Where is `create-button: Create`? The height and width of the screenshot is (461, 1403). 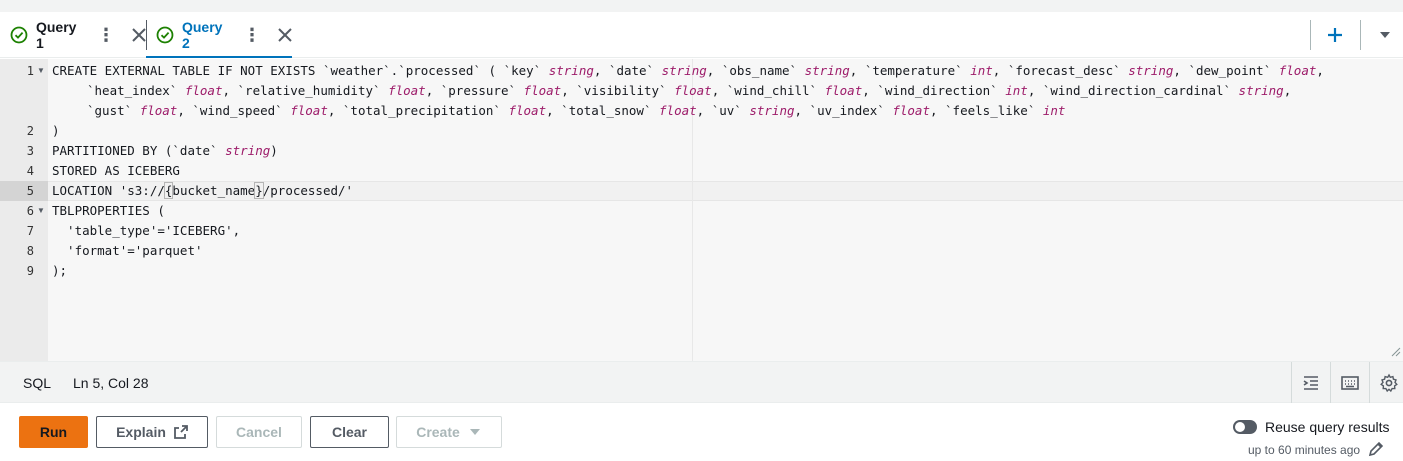 create-button: Create is located at coordinates (449, 432).